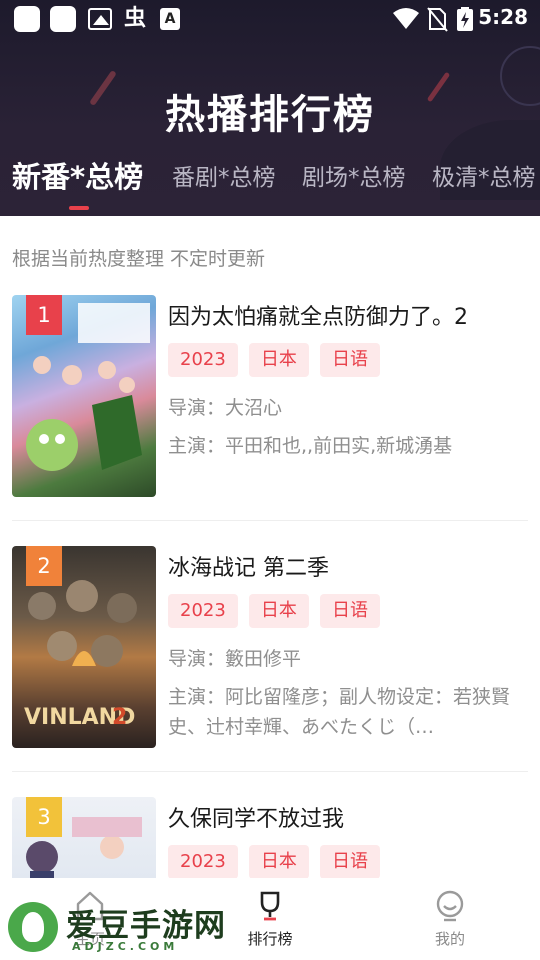 Image resolution: width=540 pixels, height=960 pixels. Describe the element at coordinates (44, 566) in the screenshot. I see `rank-badge: 2` at that location.